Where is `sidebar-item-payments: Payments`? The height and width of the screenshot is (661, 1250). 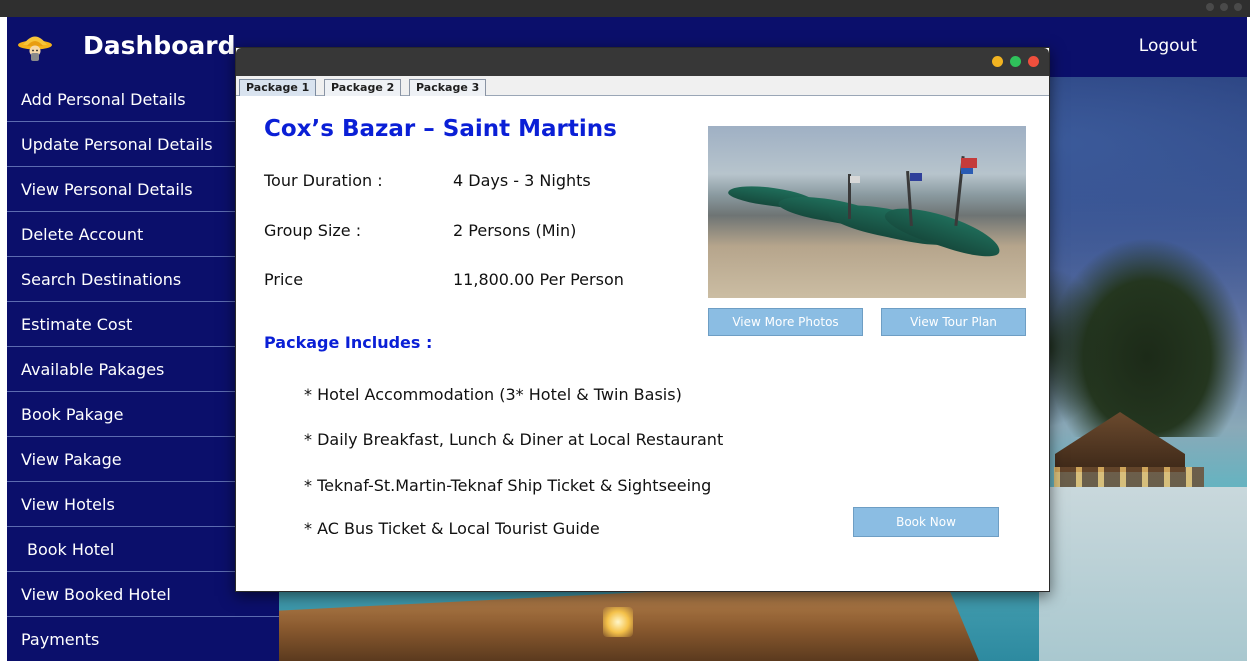 sidebar-item-payments: Payments is located at coordinates (143, 639).